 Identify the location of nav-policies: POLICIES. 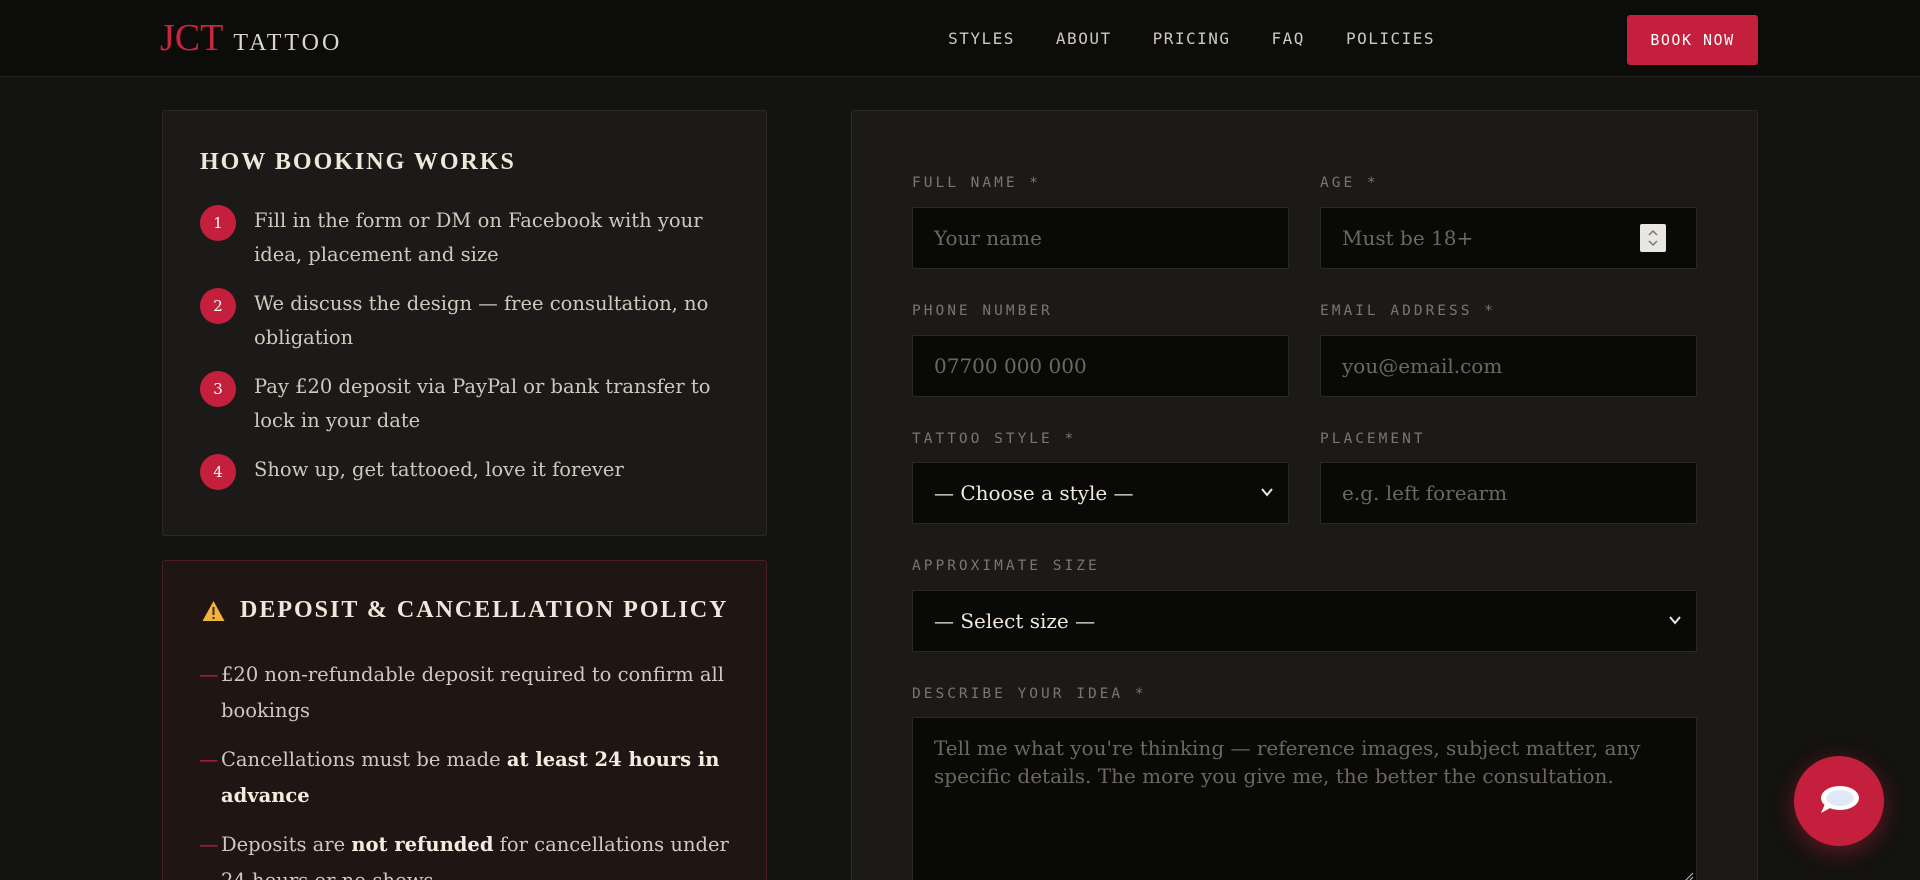
(1390, 38).